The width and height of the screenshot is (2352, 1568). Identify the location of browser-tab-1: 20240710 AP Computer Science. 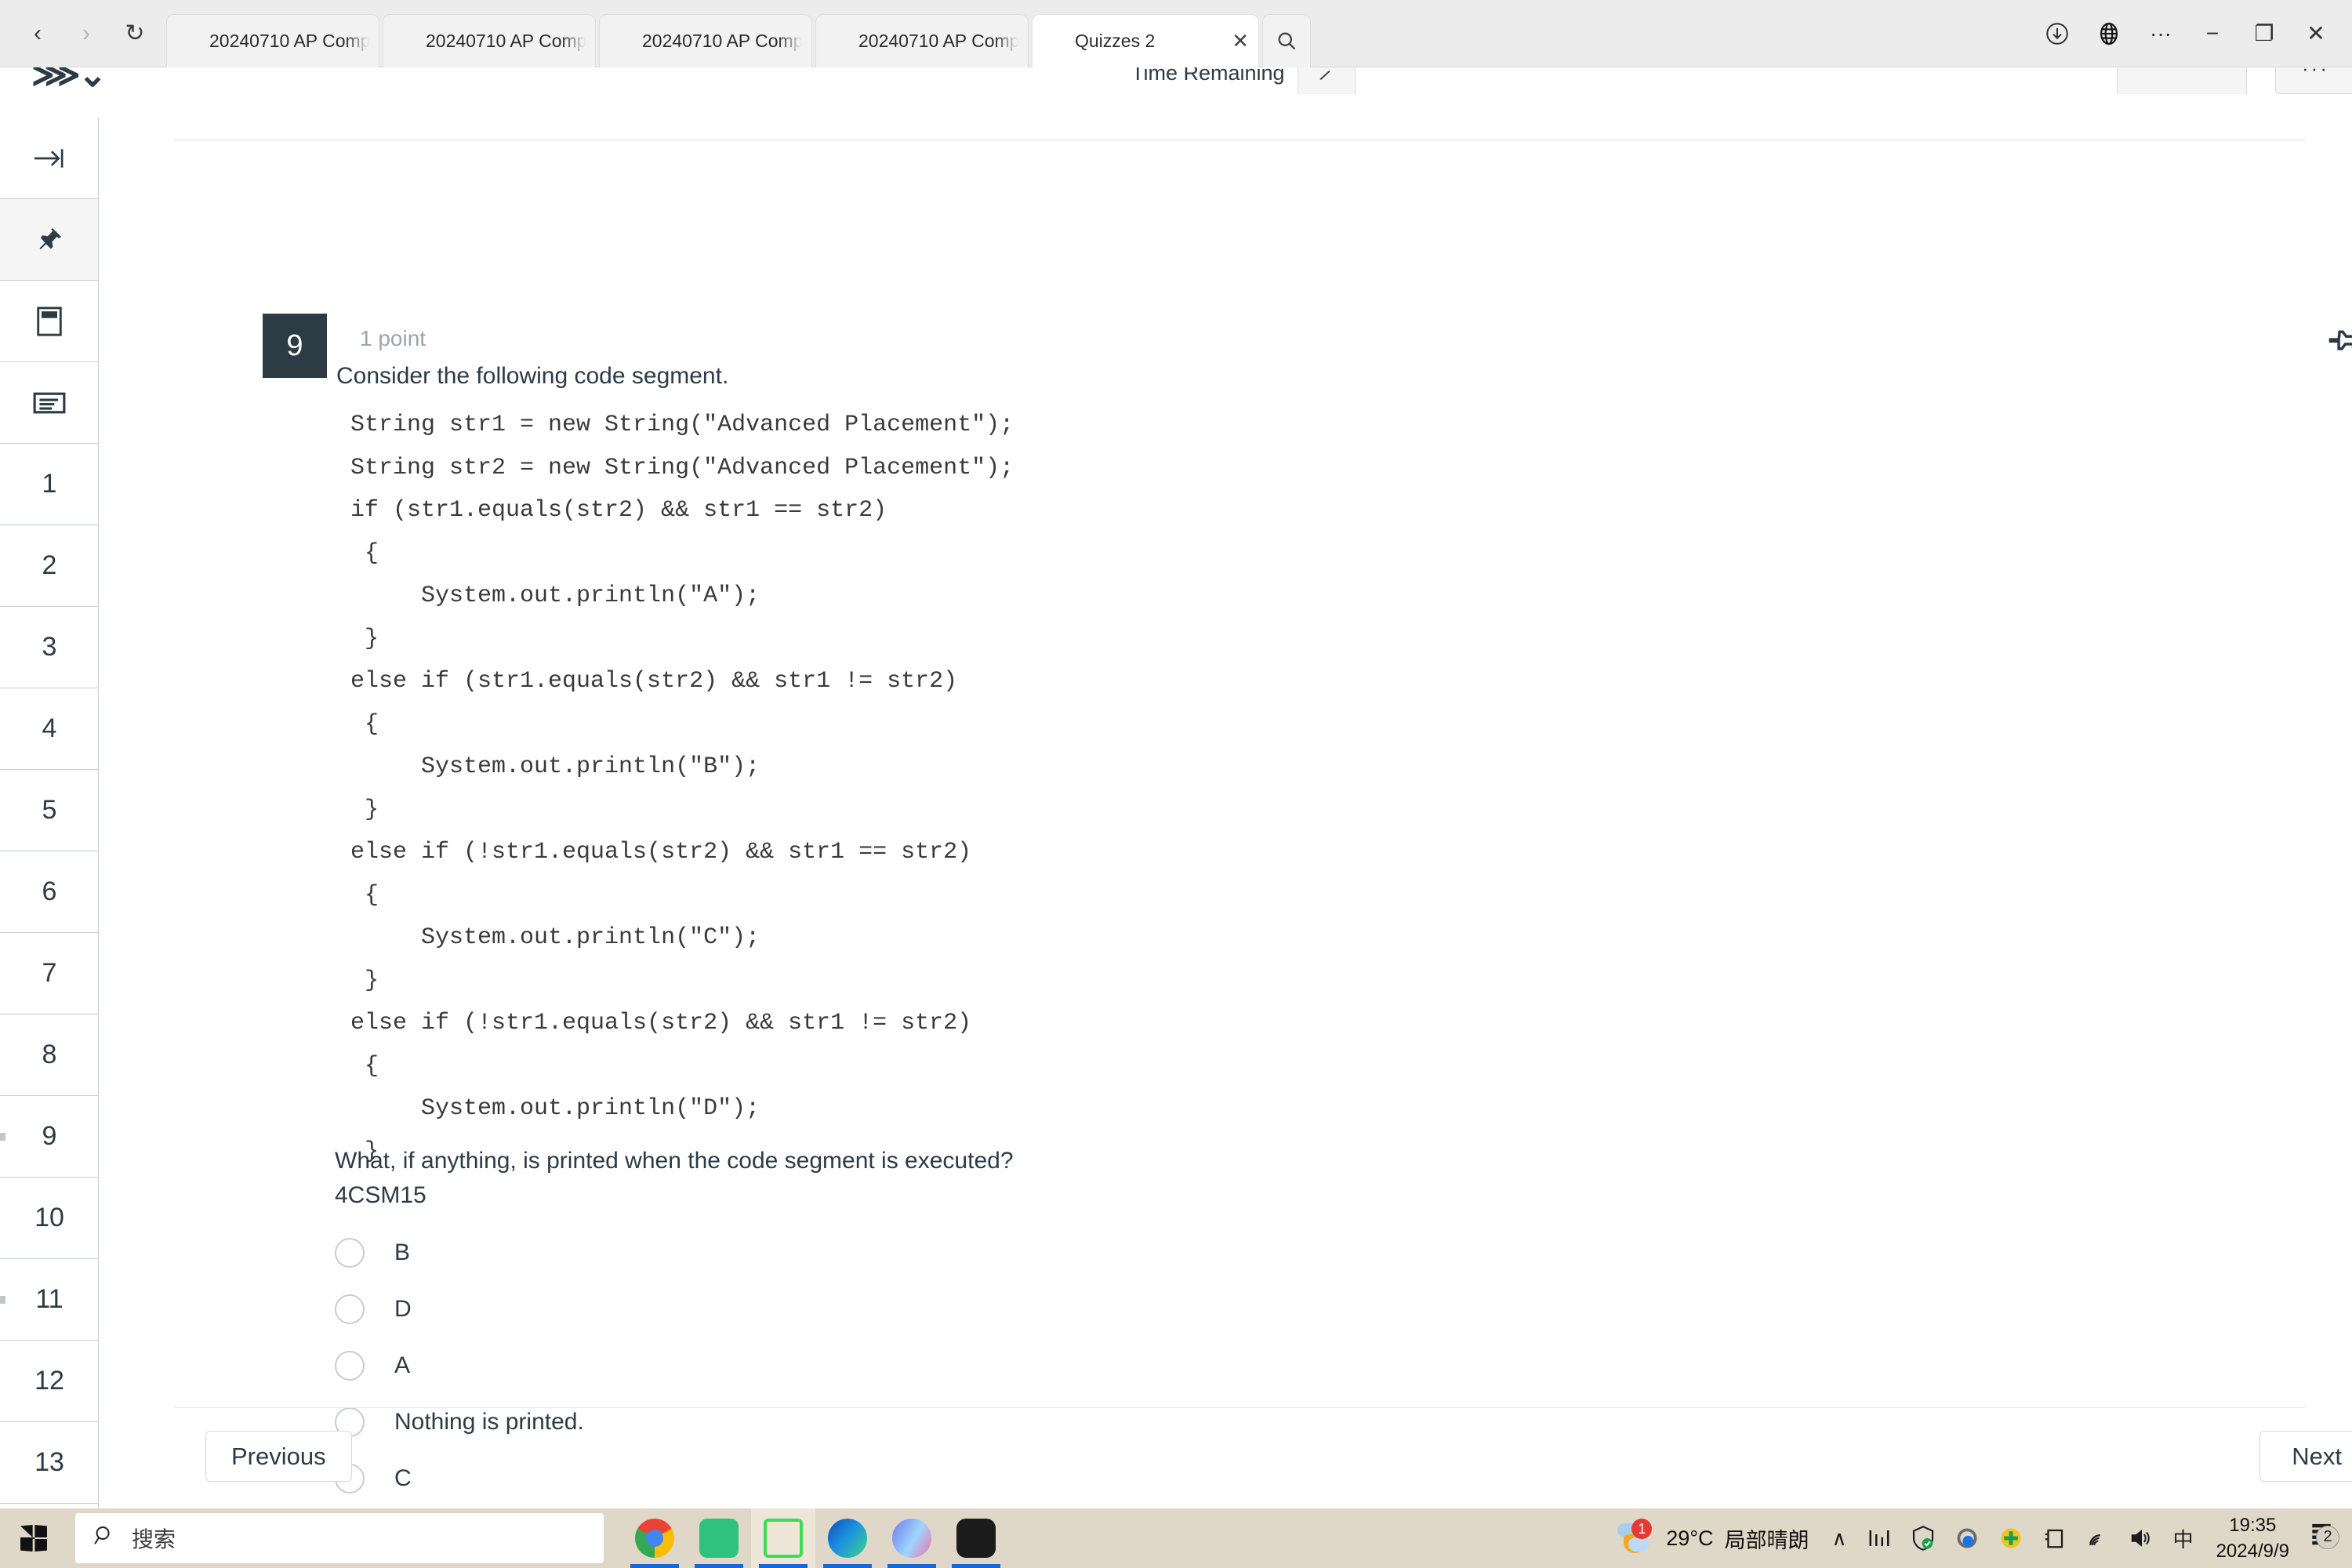
(272, 40).